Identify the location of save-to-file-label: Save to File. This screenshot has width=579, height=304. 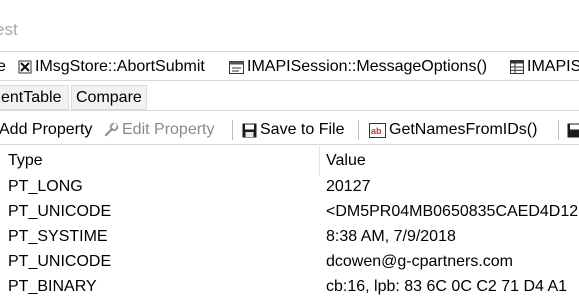
(302, 129).